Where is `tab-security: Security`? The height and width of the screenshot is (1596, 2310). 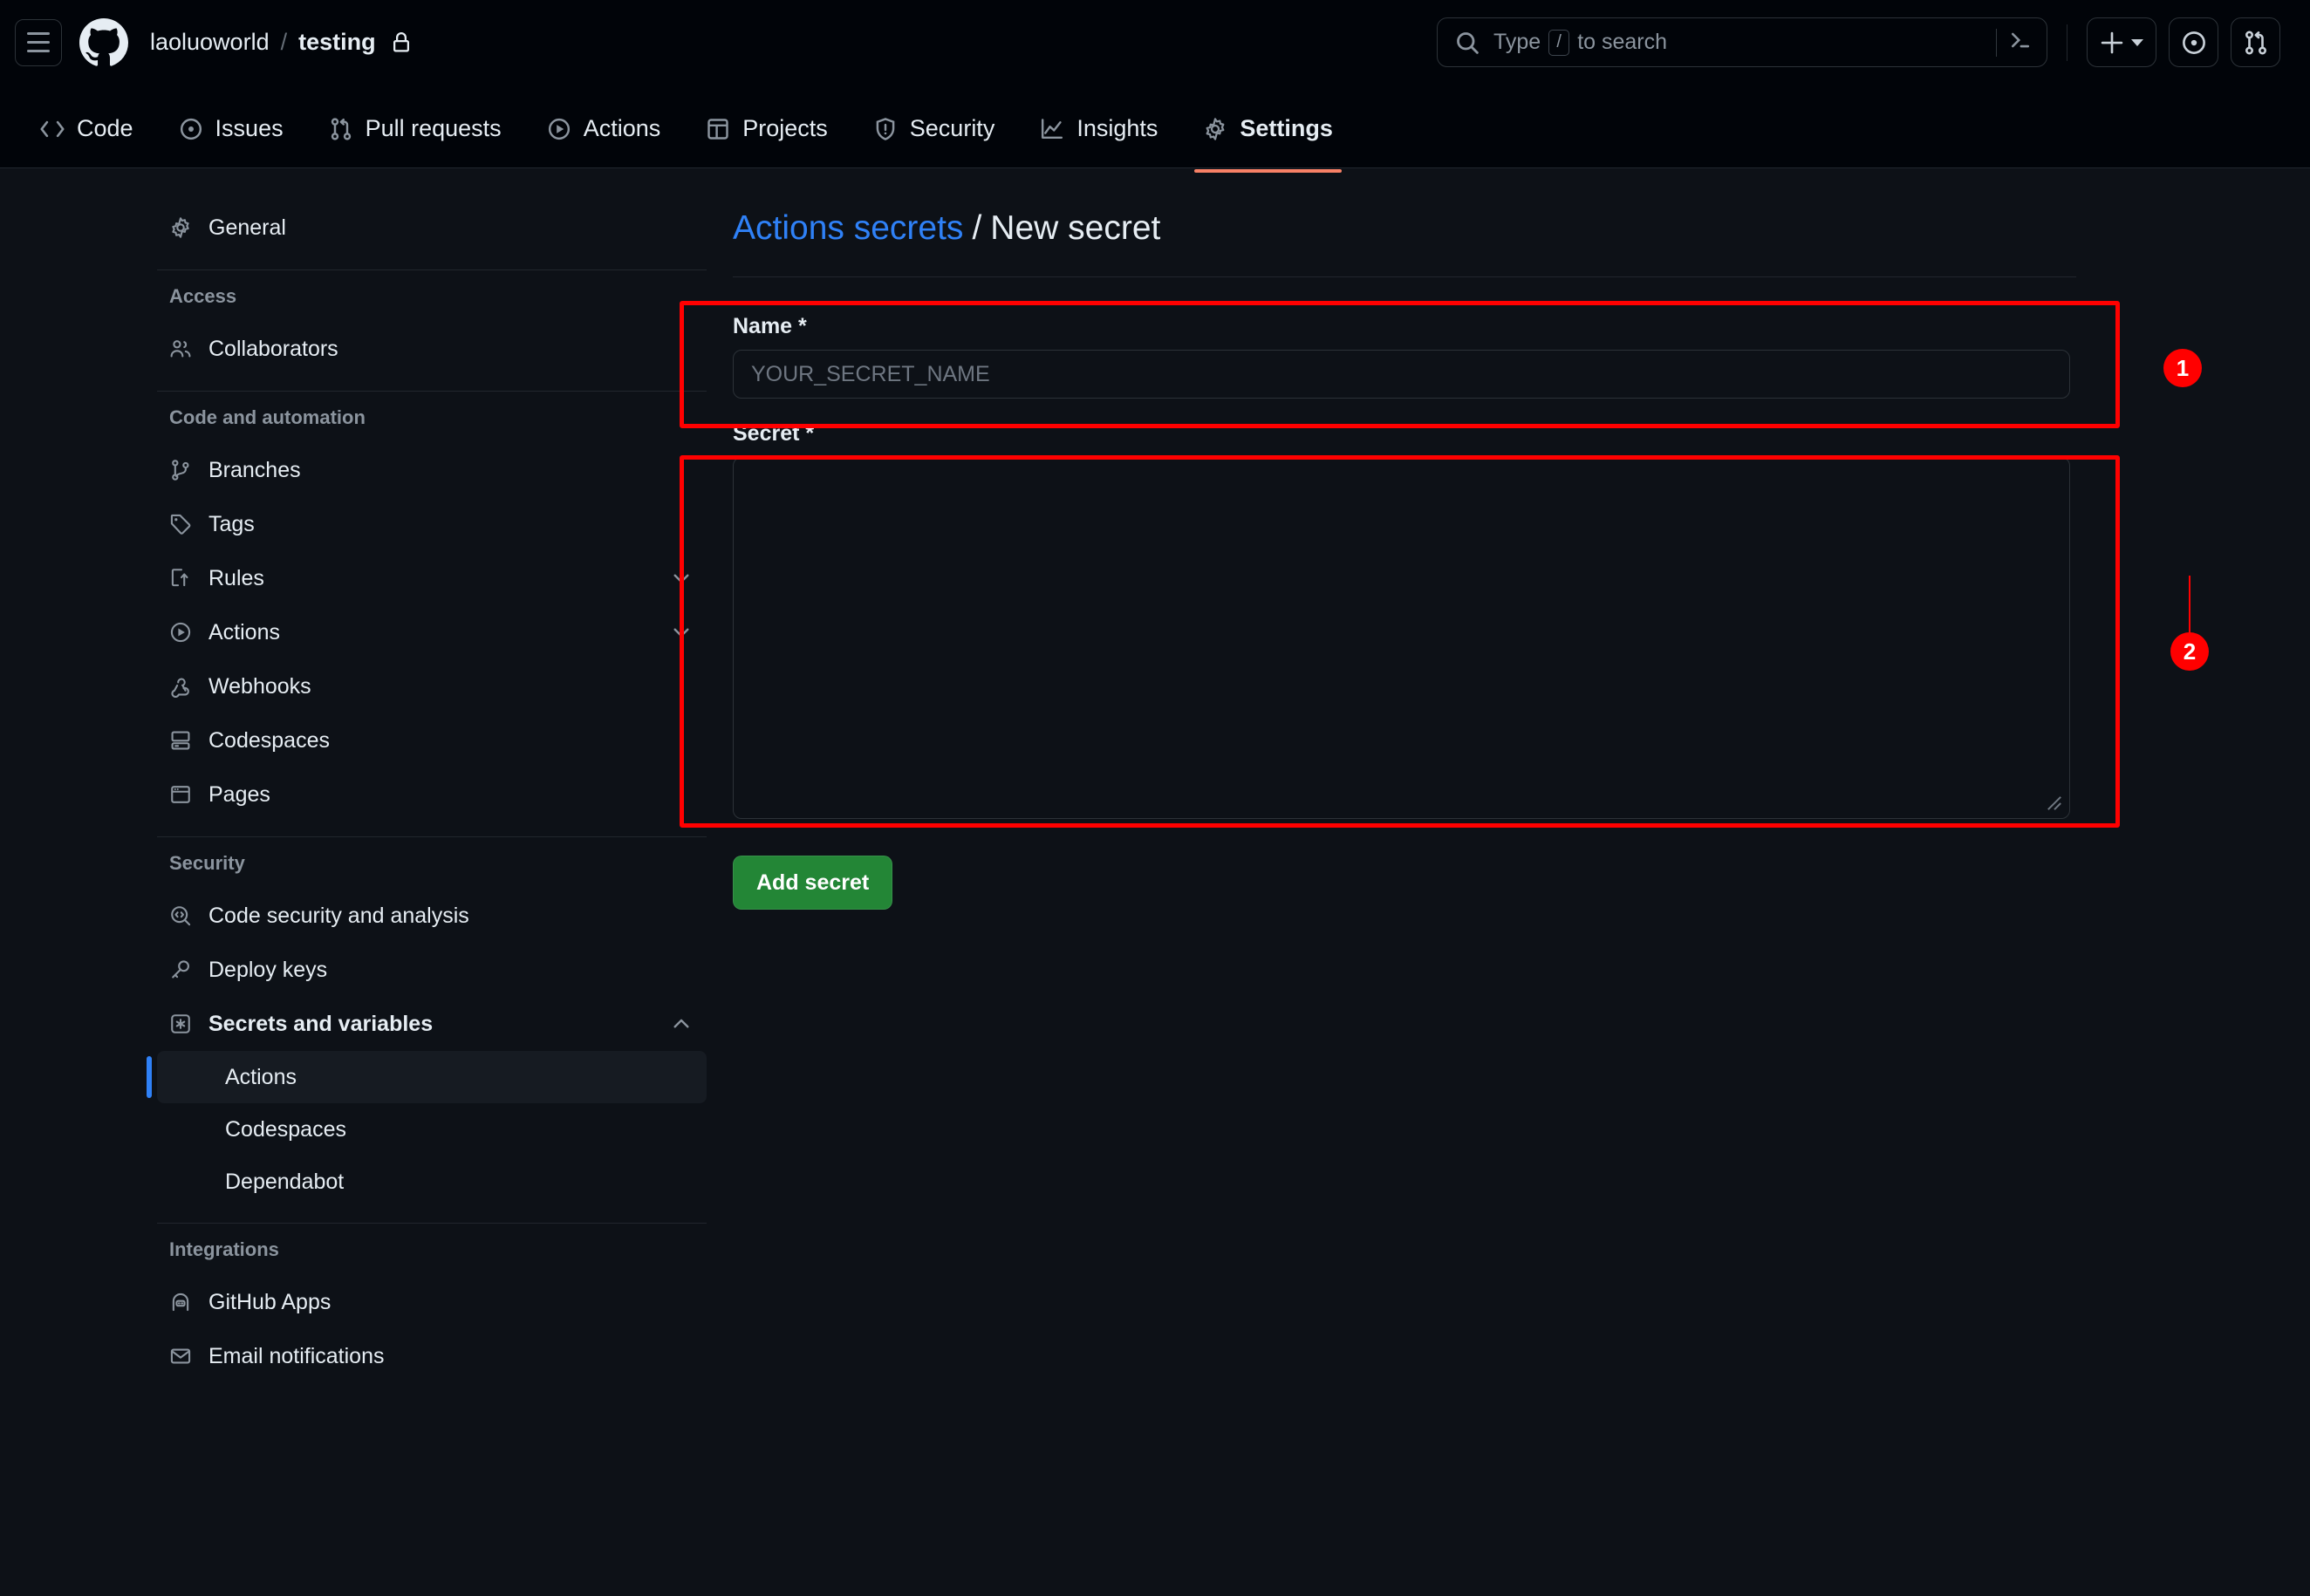
tab-security: Security is located at coordinates (934, 129).